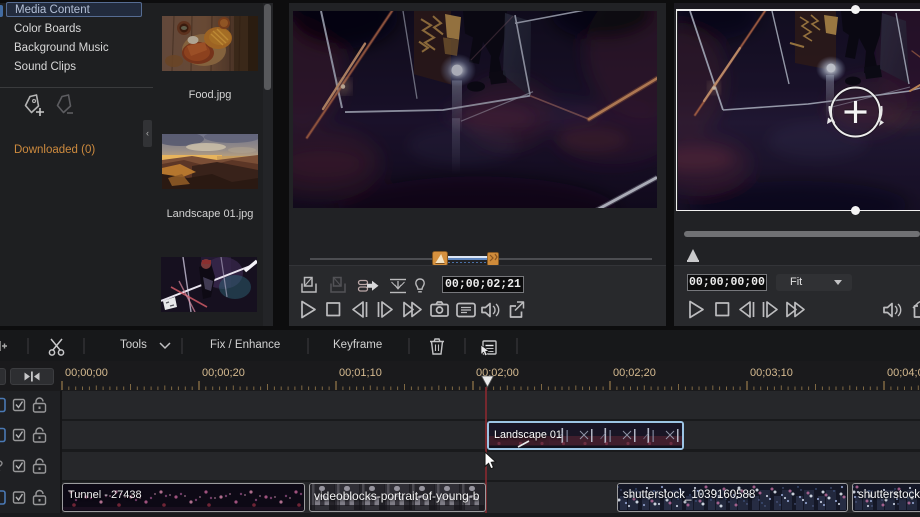 The width and height of the screenshot is (920, 517). Describe the element at coordinates (634, 373) in the screenshot. I see `svg-text: 00;02;20` at that location.